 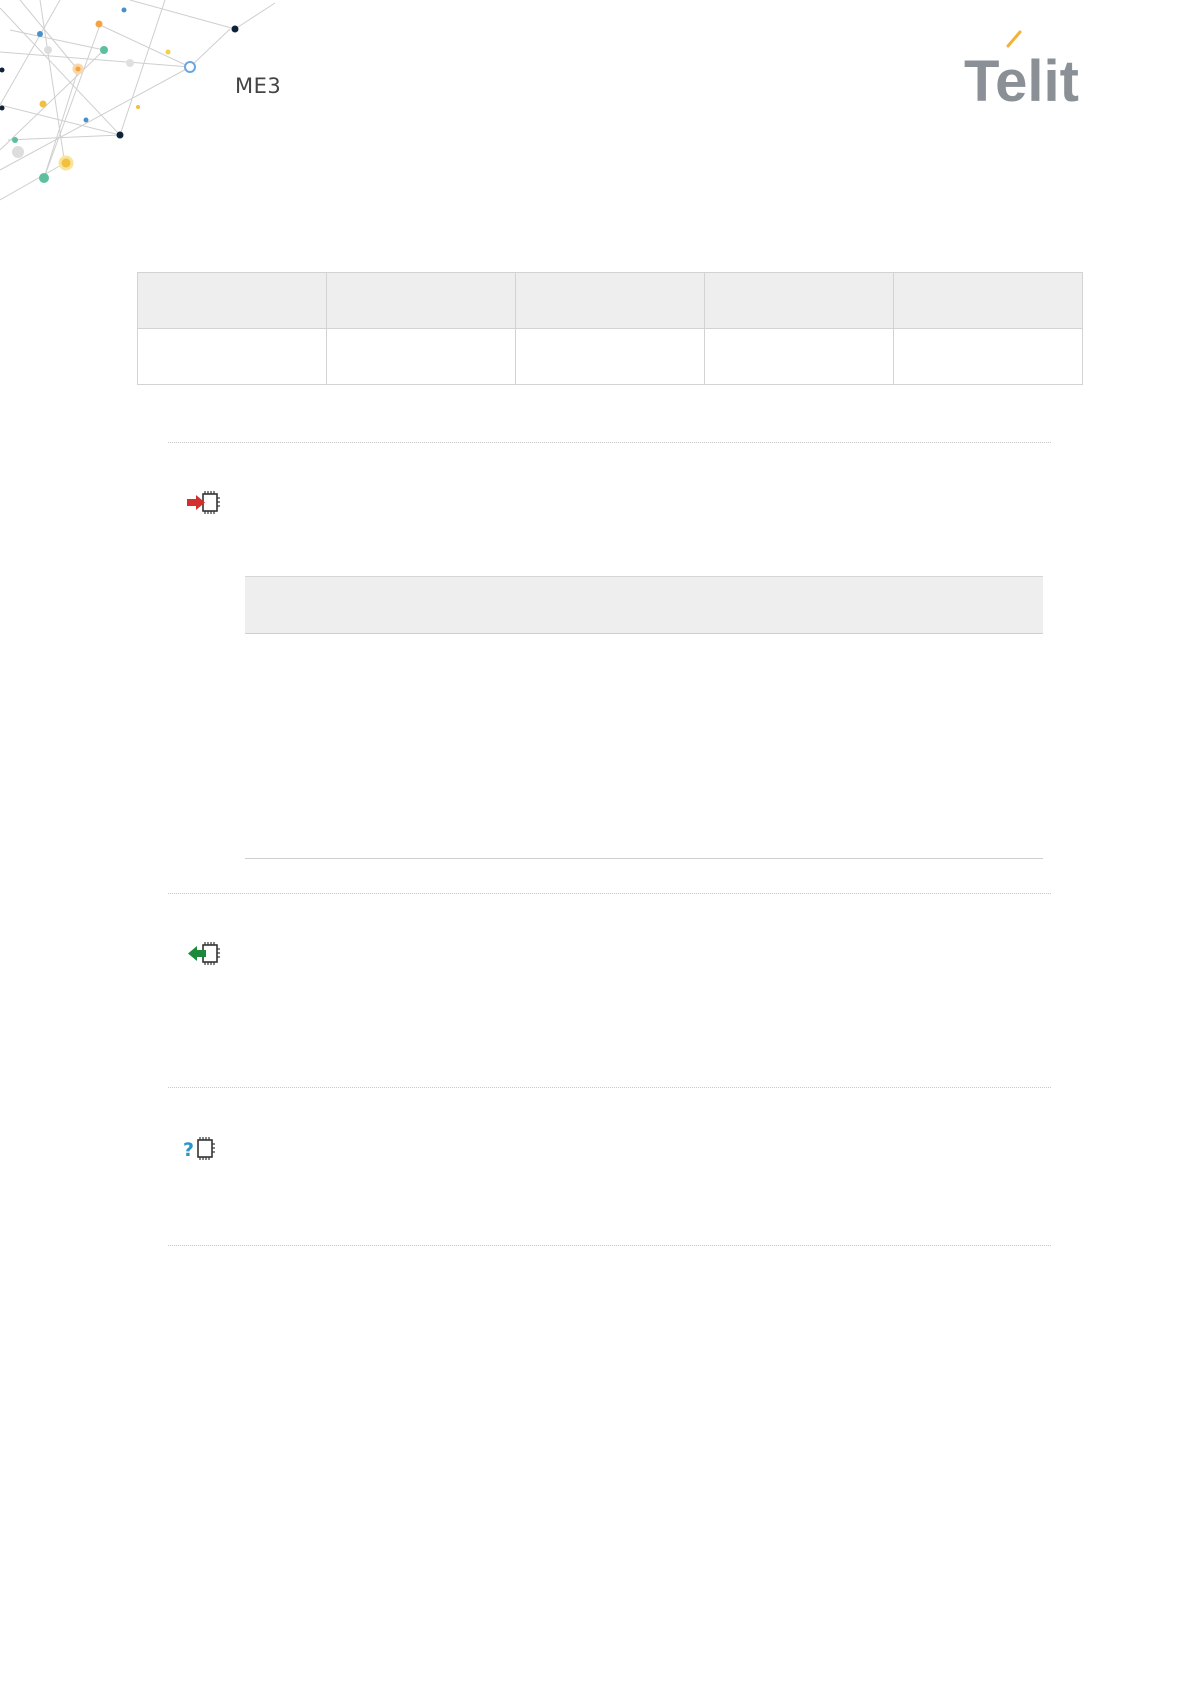 What do you see at coordinates (138, 100) in the screenshot?
I see `network-decoration` at bounding box center [138, 100].